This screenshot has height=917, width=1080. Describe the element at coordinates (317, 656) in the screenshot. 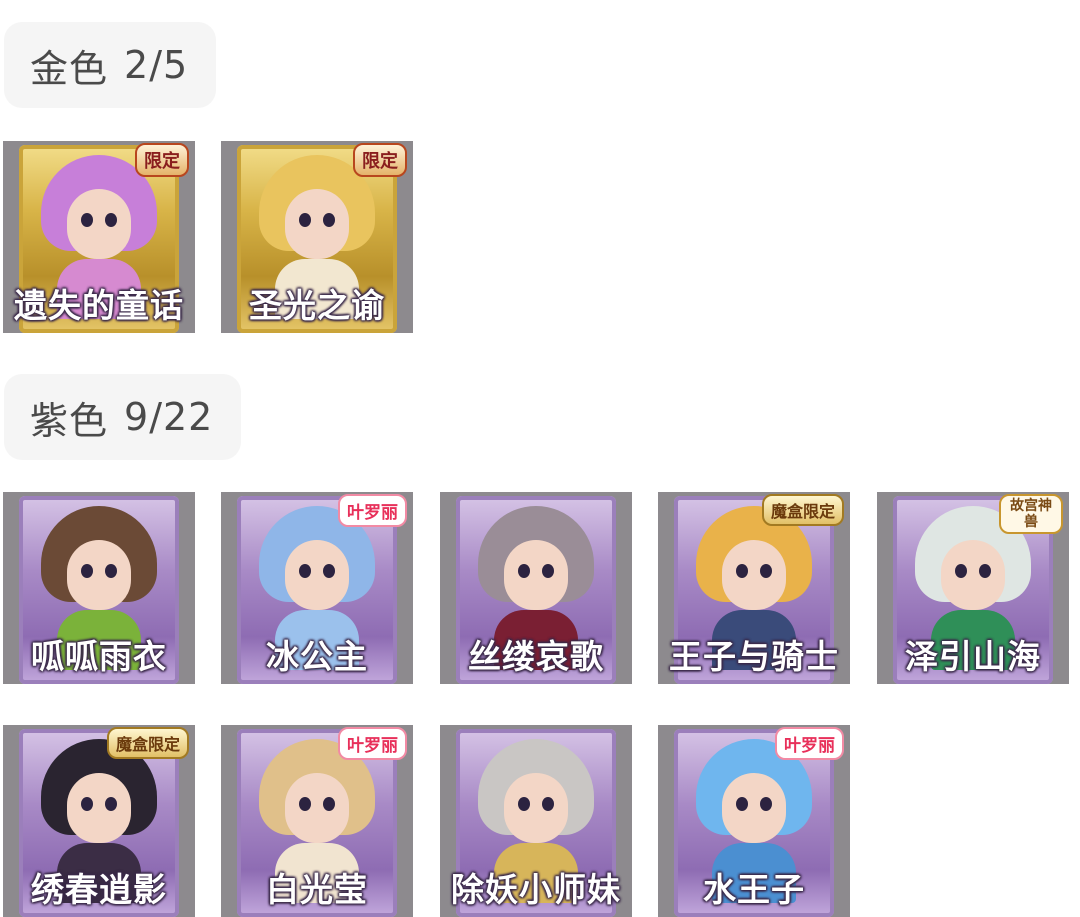

I see `skin-name: 冰公主` at that location.